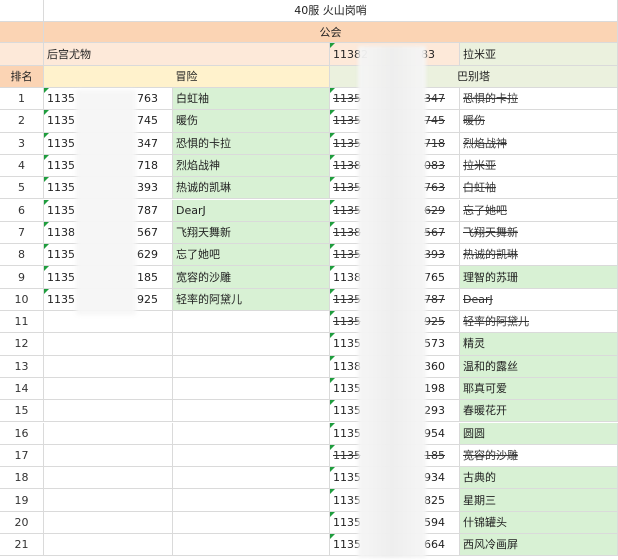 The image size is (618, 560). What do you see at coordinates (22, 188) in the screenshot?
I see `rank-cell: 5` at bounding box center [22, 188].